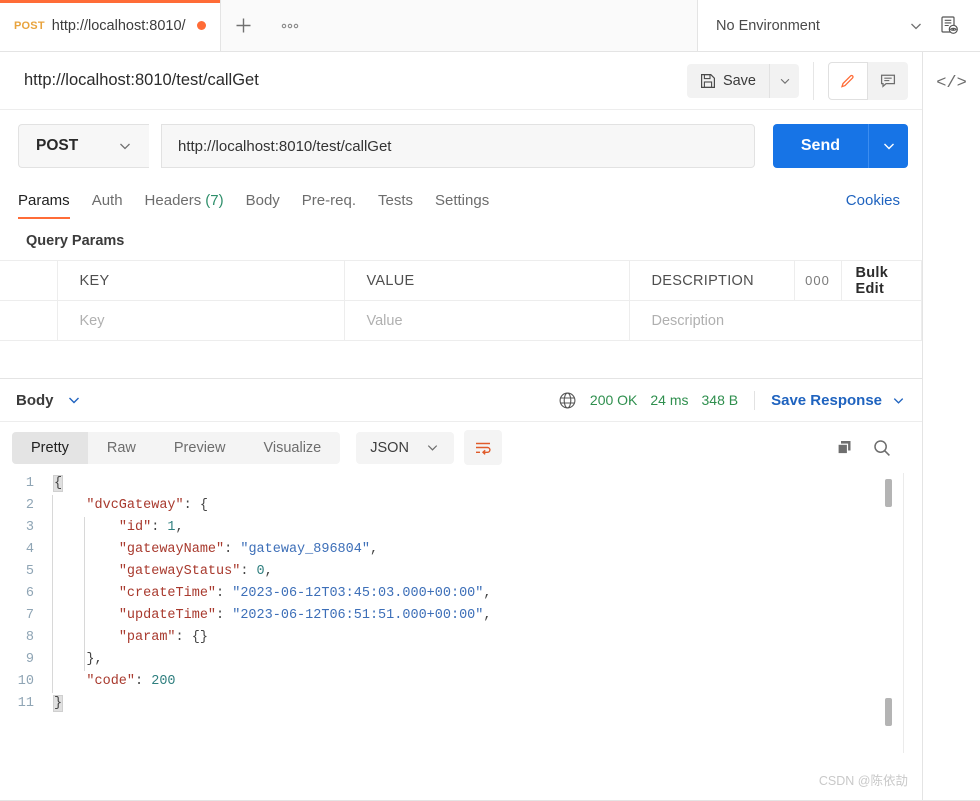  What do you see at coordinates (882, 448) in the screenshot?
I see `search-button` at bounding box center [882, 448].